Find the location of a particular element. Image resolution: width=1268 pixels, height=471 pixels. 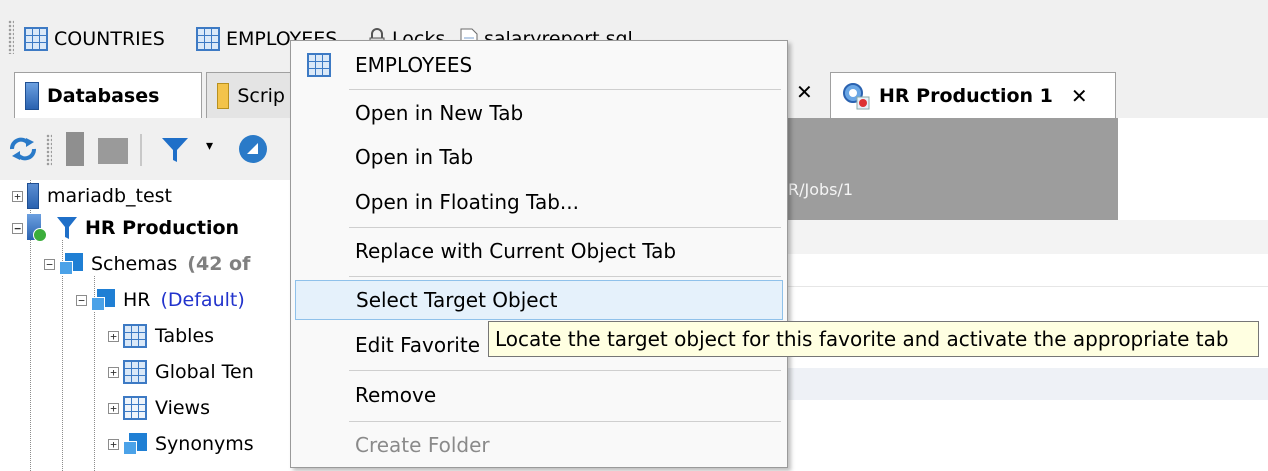

tree-node-schemas: − Schemas (42 of is located at coordinates (147, 264).